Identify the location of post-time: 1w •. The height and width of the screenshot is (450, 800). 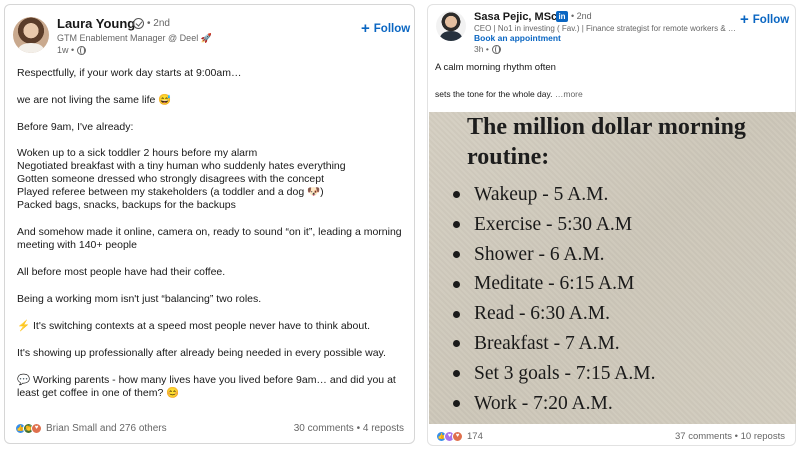
(66, 50).